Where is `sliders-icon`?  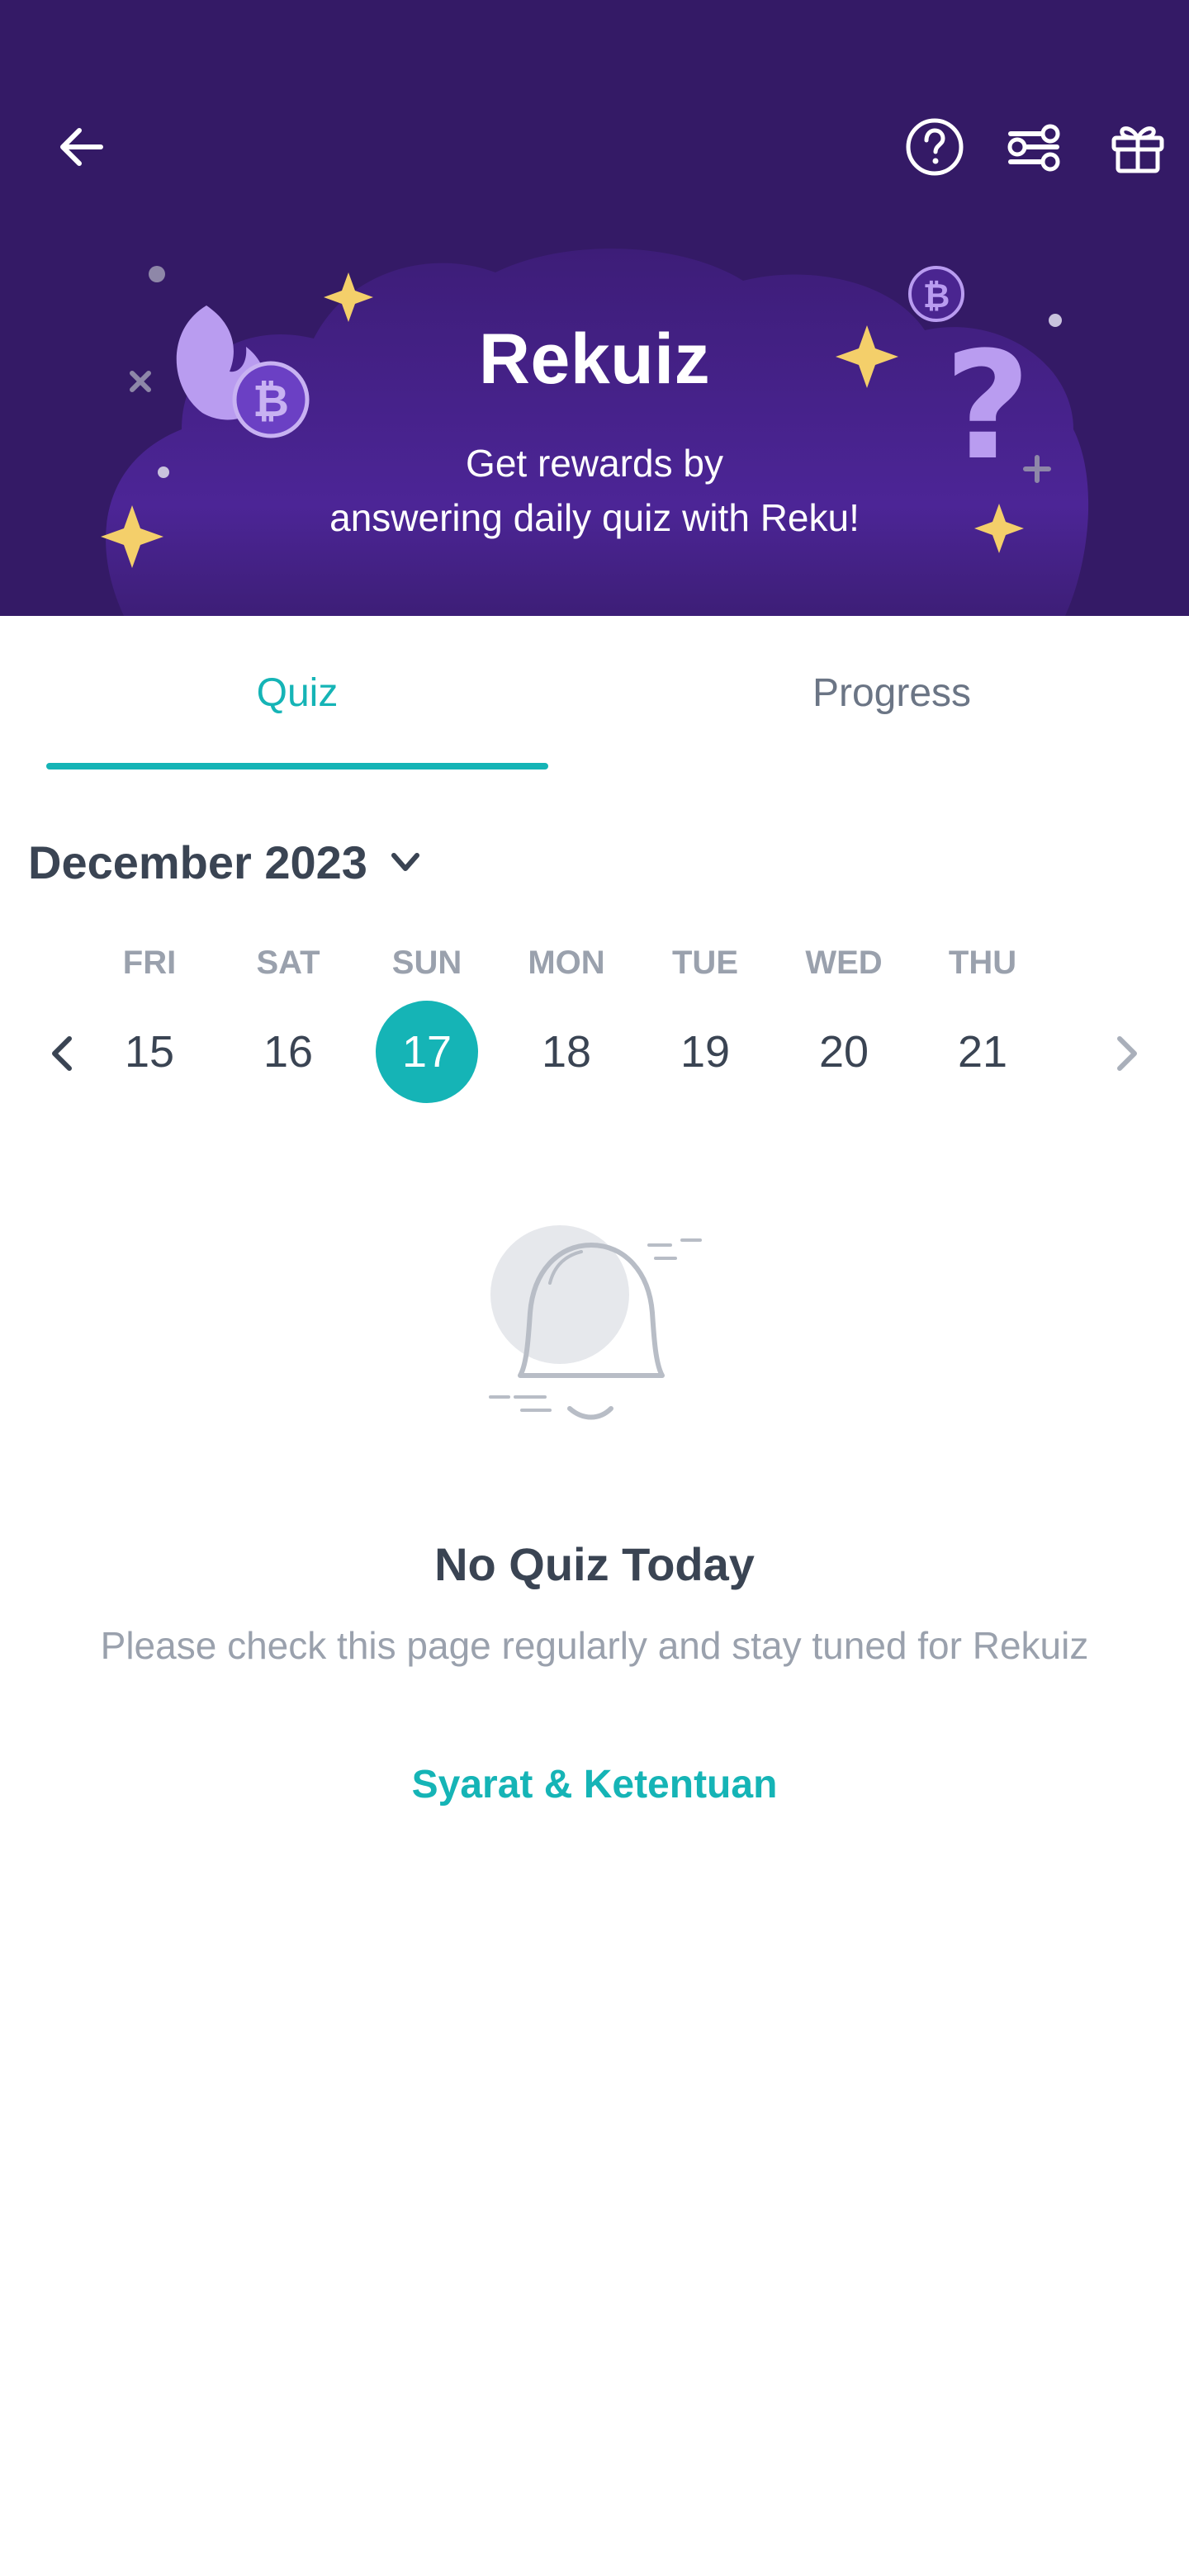 sliders-icon is located at coordinates (1033, 148).